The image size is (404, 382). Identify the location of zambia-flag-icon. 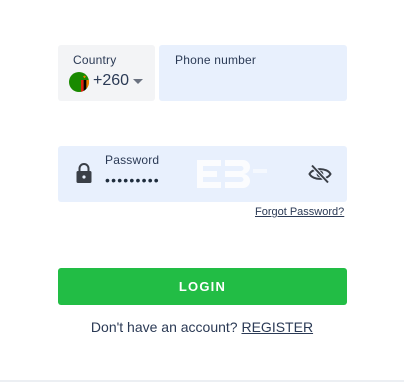
(79, 82).